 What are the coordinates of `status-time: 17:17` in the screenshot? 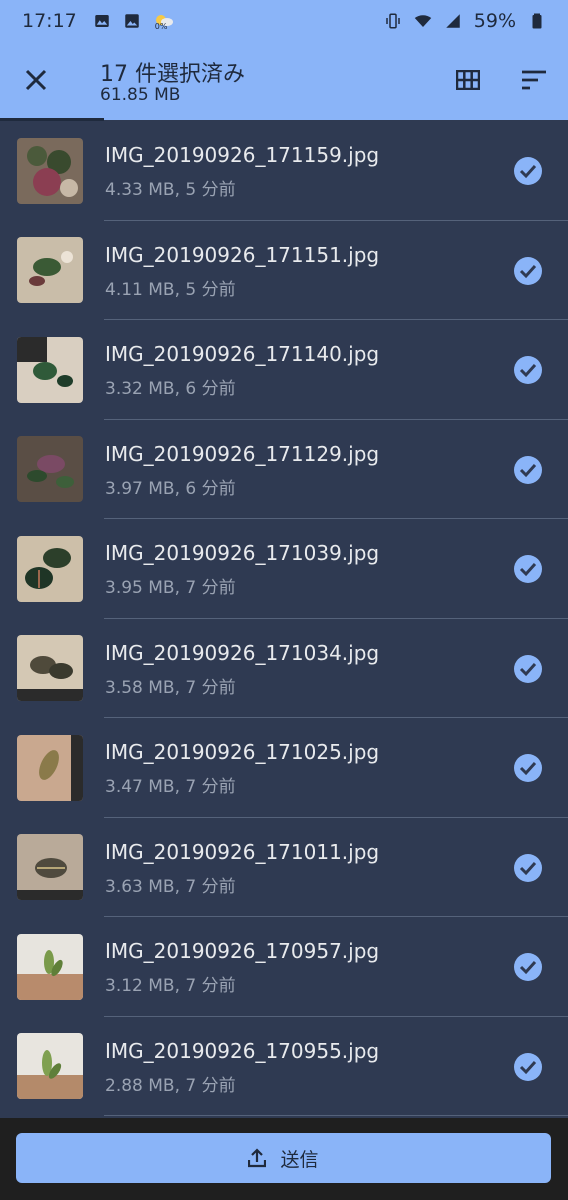 It's located at (49, 21).